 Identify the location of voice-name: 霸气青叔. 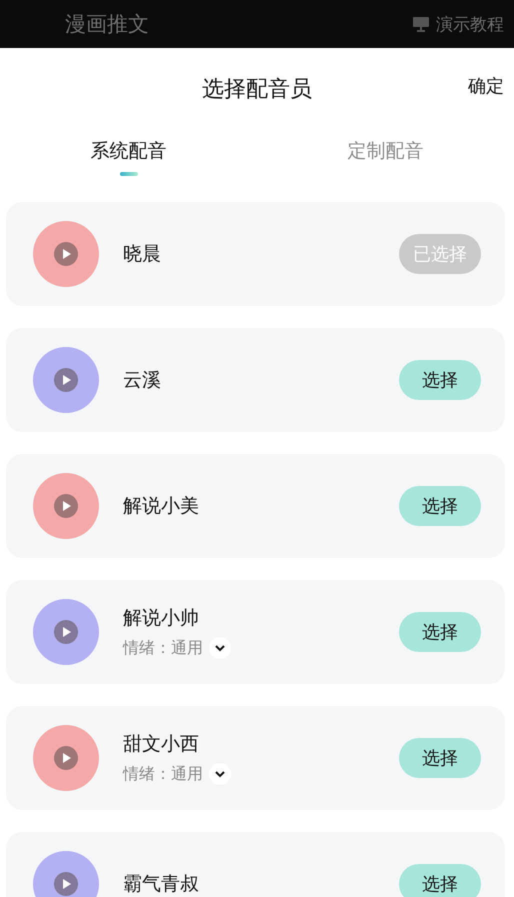
(161, 884).